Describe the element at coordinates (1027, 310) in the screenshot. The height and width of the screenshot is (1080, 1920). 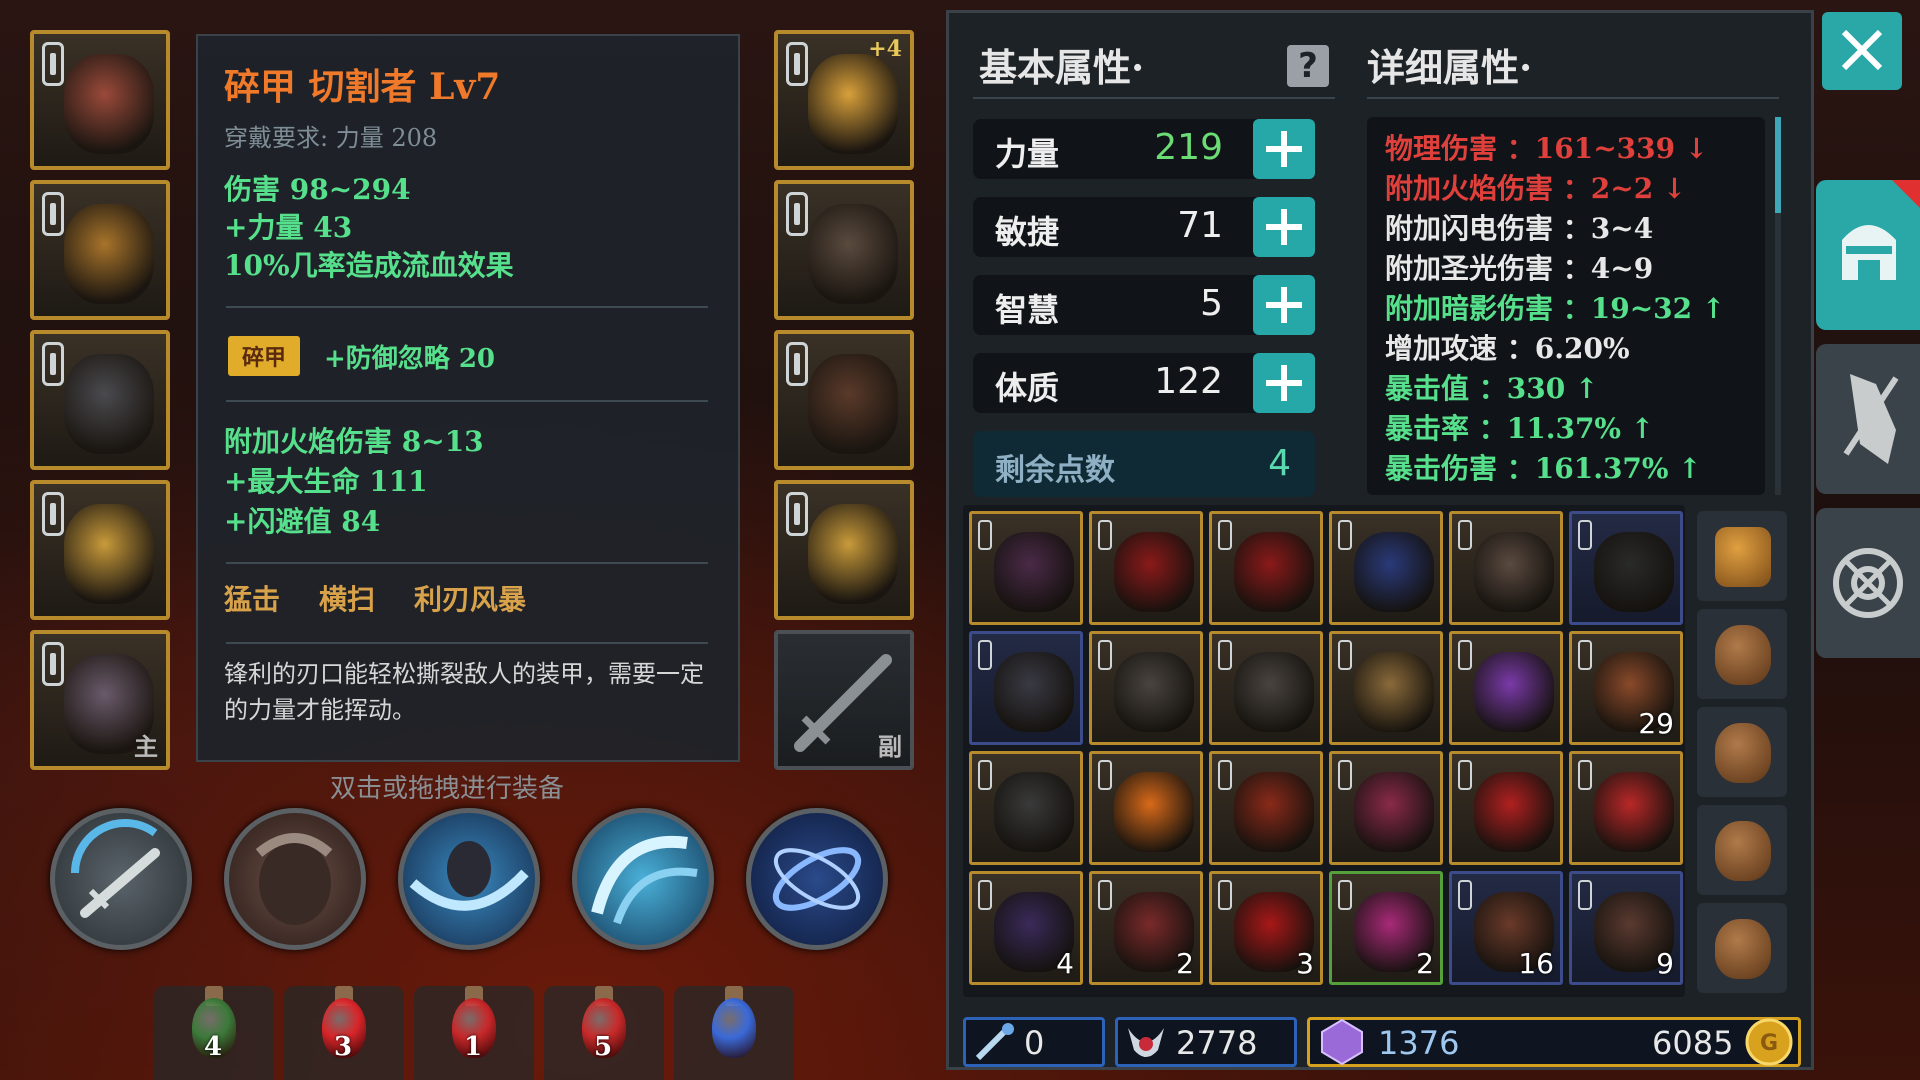
I see `stat-label: 智慧` at that location.